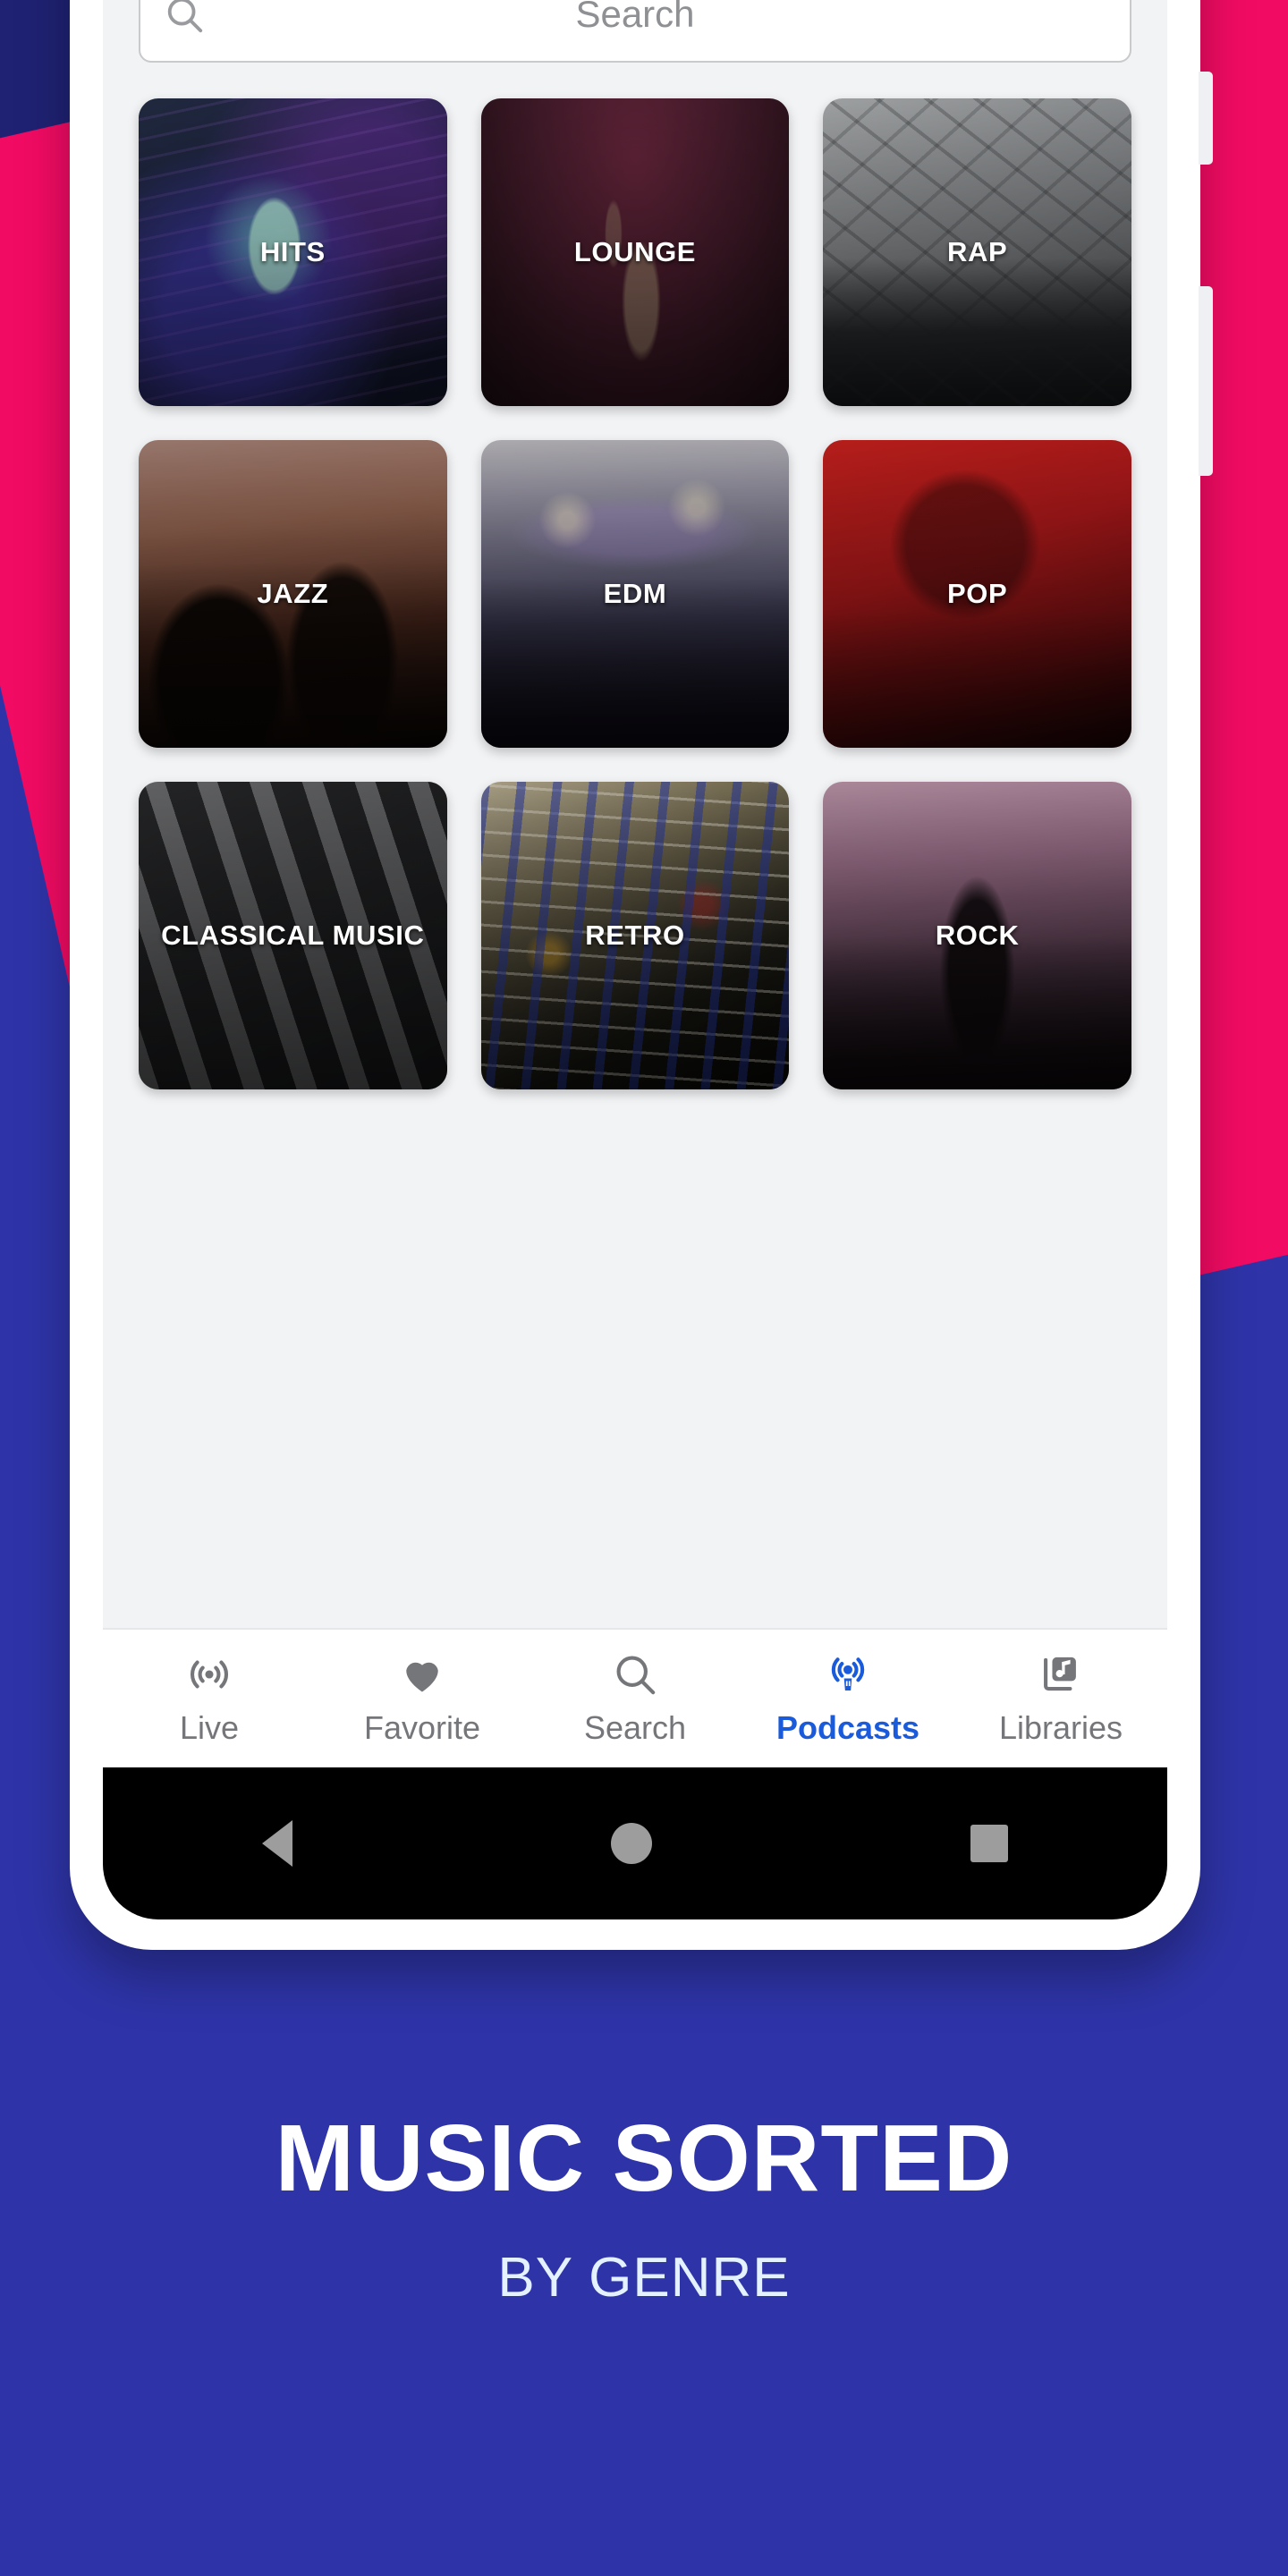 Image resolution: width=1288 pixels, height=2576 pixels. I want to click on nav-item-label: Libraries, so click(1060, 1727).